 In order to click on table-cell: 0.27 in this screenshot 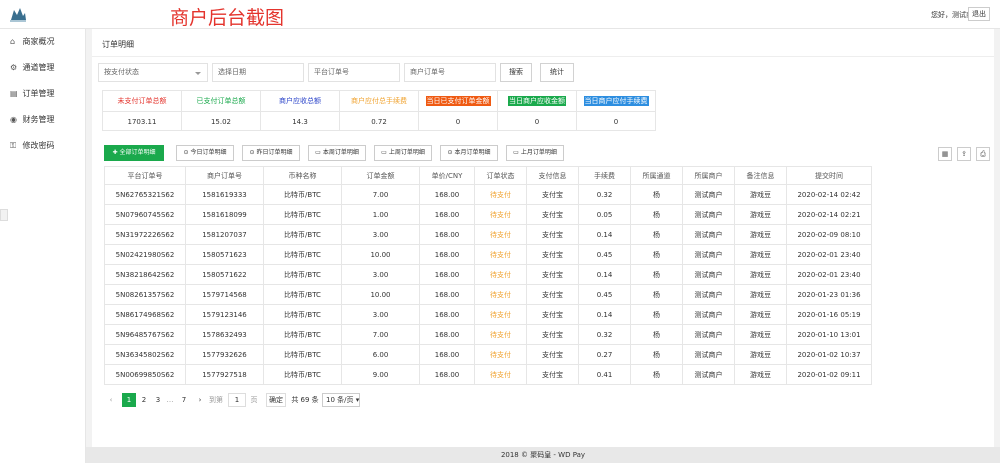, I will do `click(604, 354)`.